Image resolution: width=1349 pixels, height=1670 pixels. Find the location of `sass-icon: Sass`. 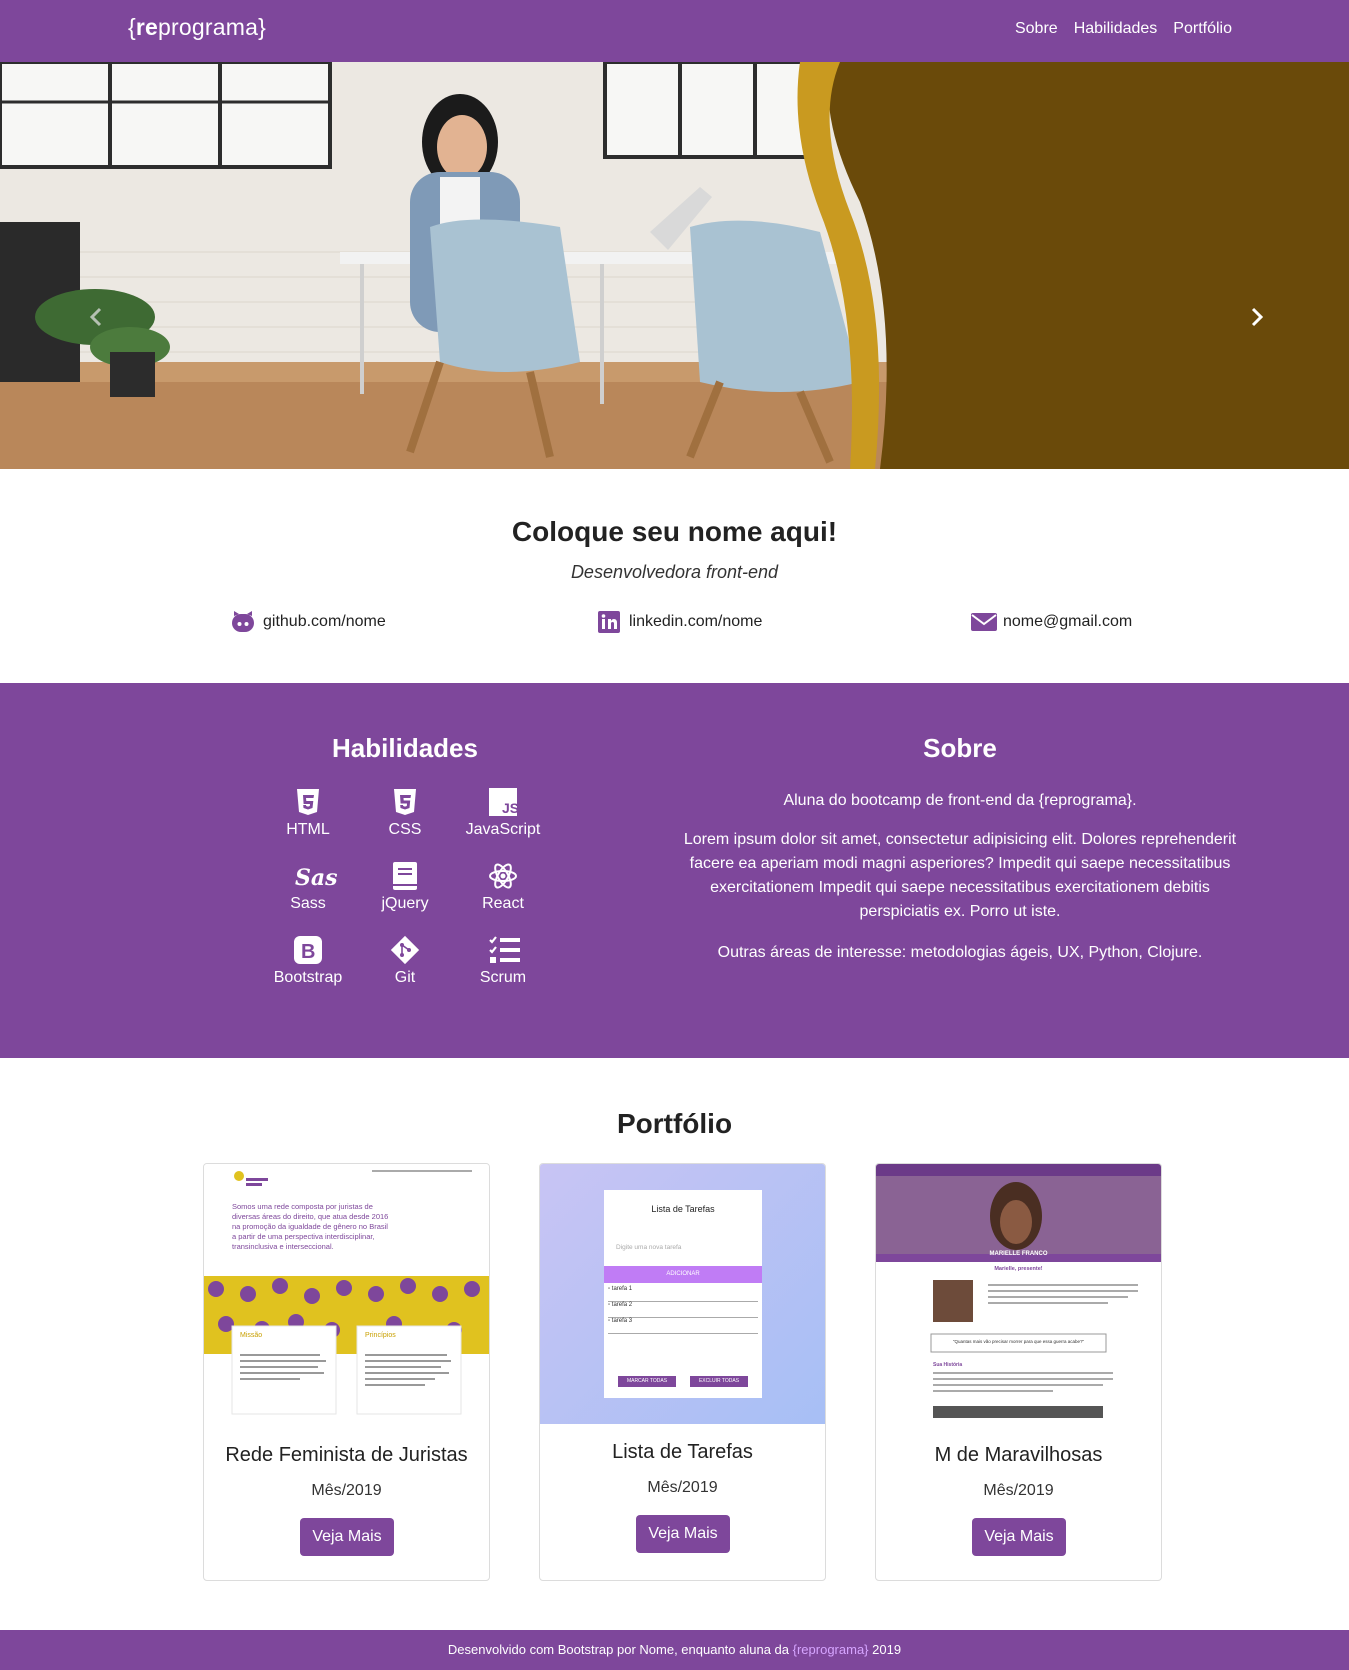

sass-icon: Sass is located at coordinates (321, 876).